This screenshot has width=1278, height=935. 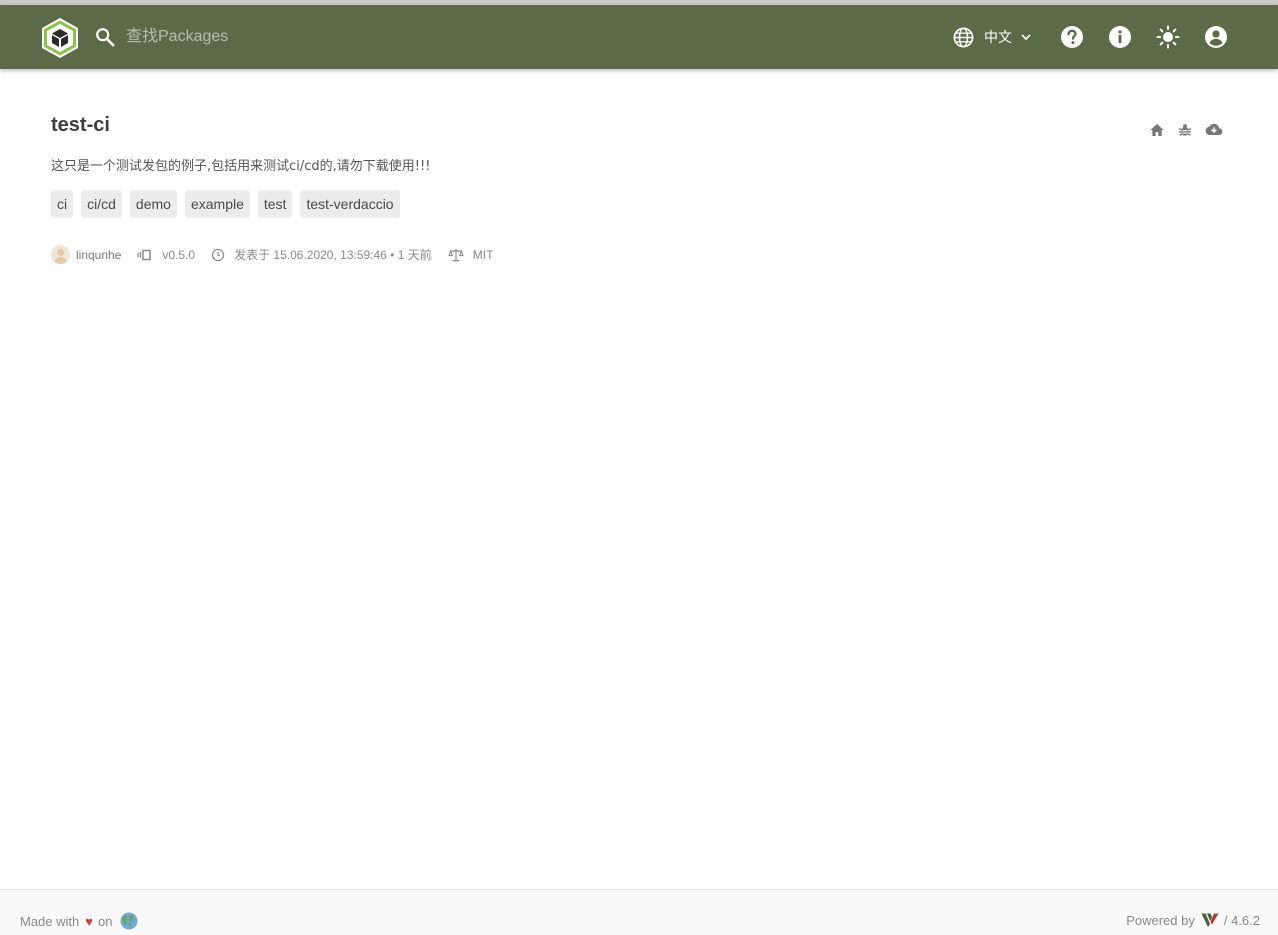 I want to click on keyword-tag: test-verdaccio, so click(x=350, y=204).